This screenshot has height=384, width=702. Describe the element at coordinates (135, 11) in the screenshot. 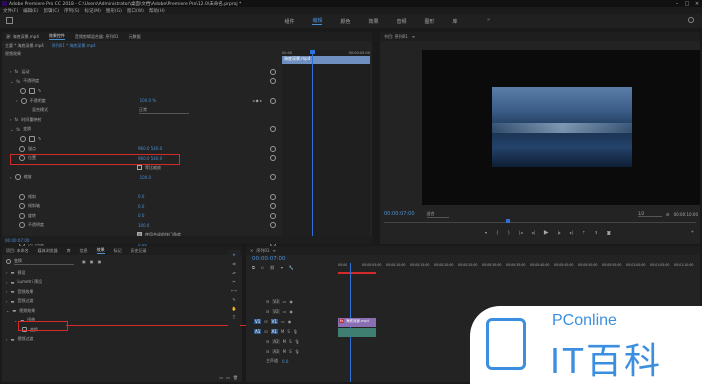

I see `menu-window: 窗口(W)` at that location.